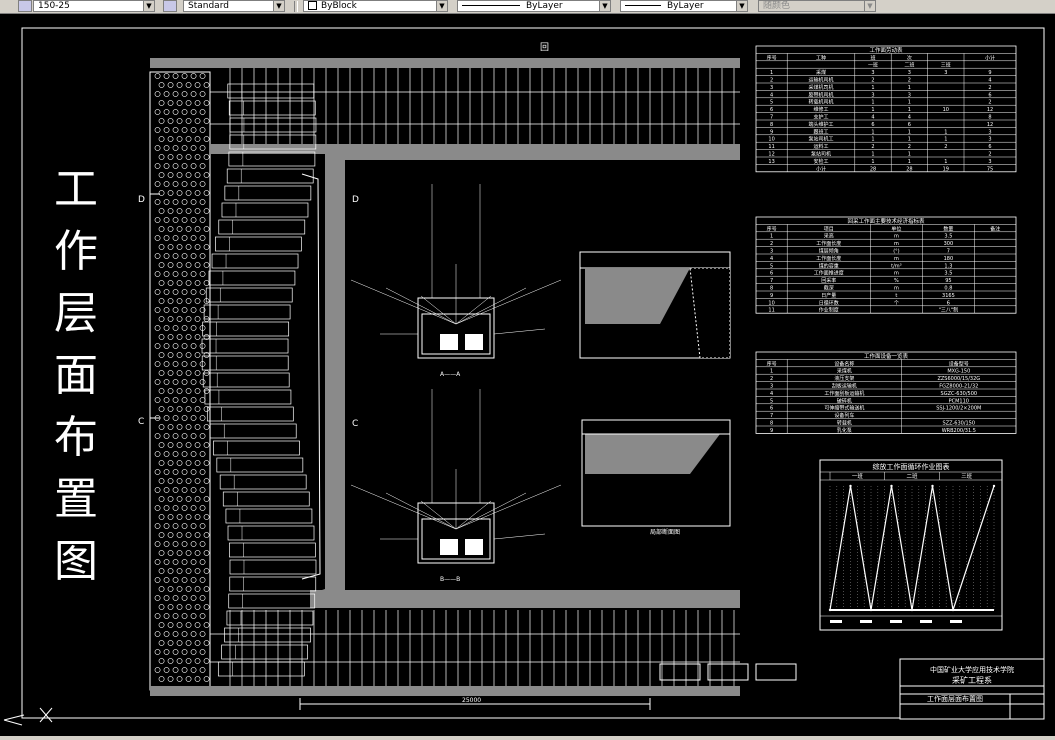  What do you see at coordinates (655, 305) in the screenshot?
I see `profile-view-upper` at bounding box center [655, 305].